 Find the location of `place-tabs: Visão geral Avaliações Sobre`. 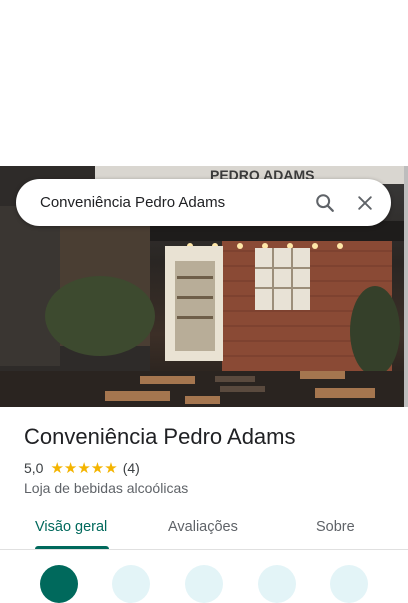

place-tabs: Visão geral Avaliações Sobre is located at coordinates (204, 529).